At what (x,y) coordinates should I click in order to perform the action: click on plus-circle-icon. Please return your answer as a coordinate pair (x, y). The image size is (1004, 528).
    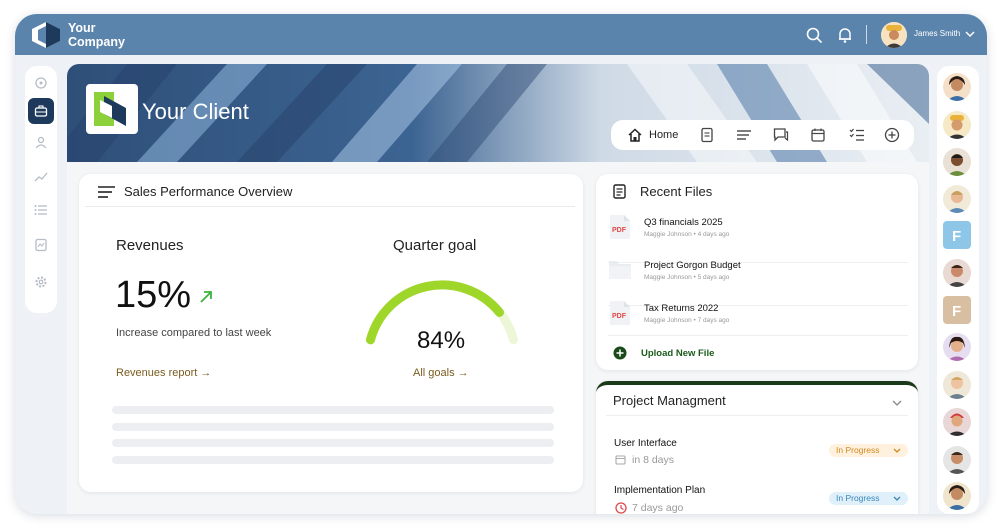
    Looking at the image, I should click on (892, 135).